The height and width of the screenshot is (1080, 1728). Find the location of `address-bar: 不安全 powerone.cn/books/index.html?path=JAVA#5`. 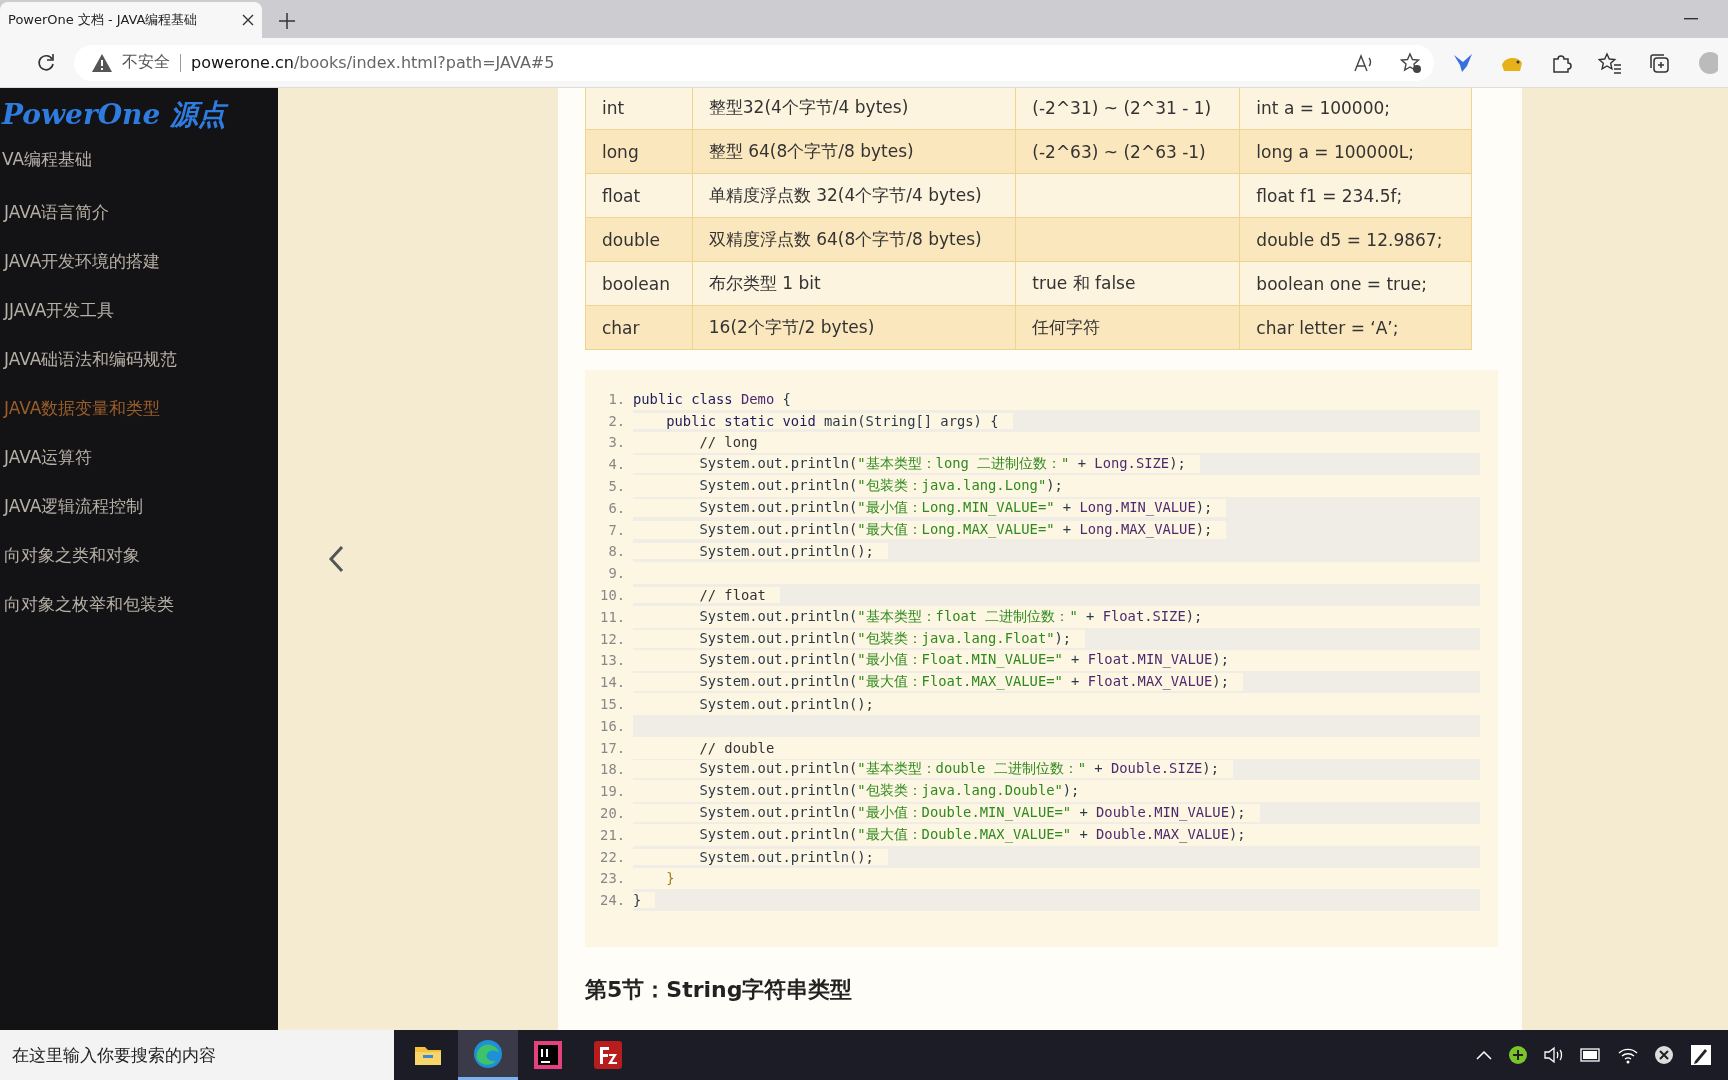

address-bar: 不安全 powerone.cn/books/index.html?path=JAVA#5 is located at coordinates (754, 62).